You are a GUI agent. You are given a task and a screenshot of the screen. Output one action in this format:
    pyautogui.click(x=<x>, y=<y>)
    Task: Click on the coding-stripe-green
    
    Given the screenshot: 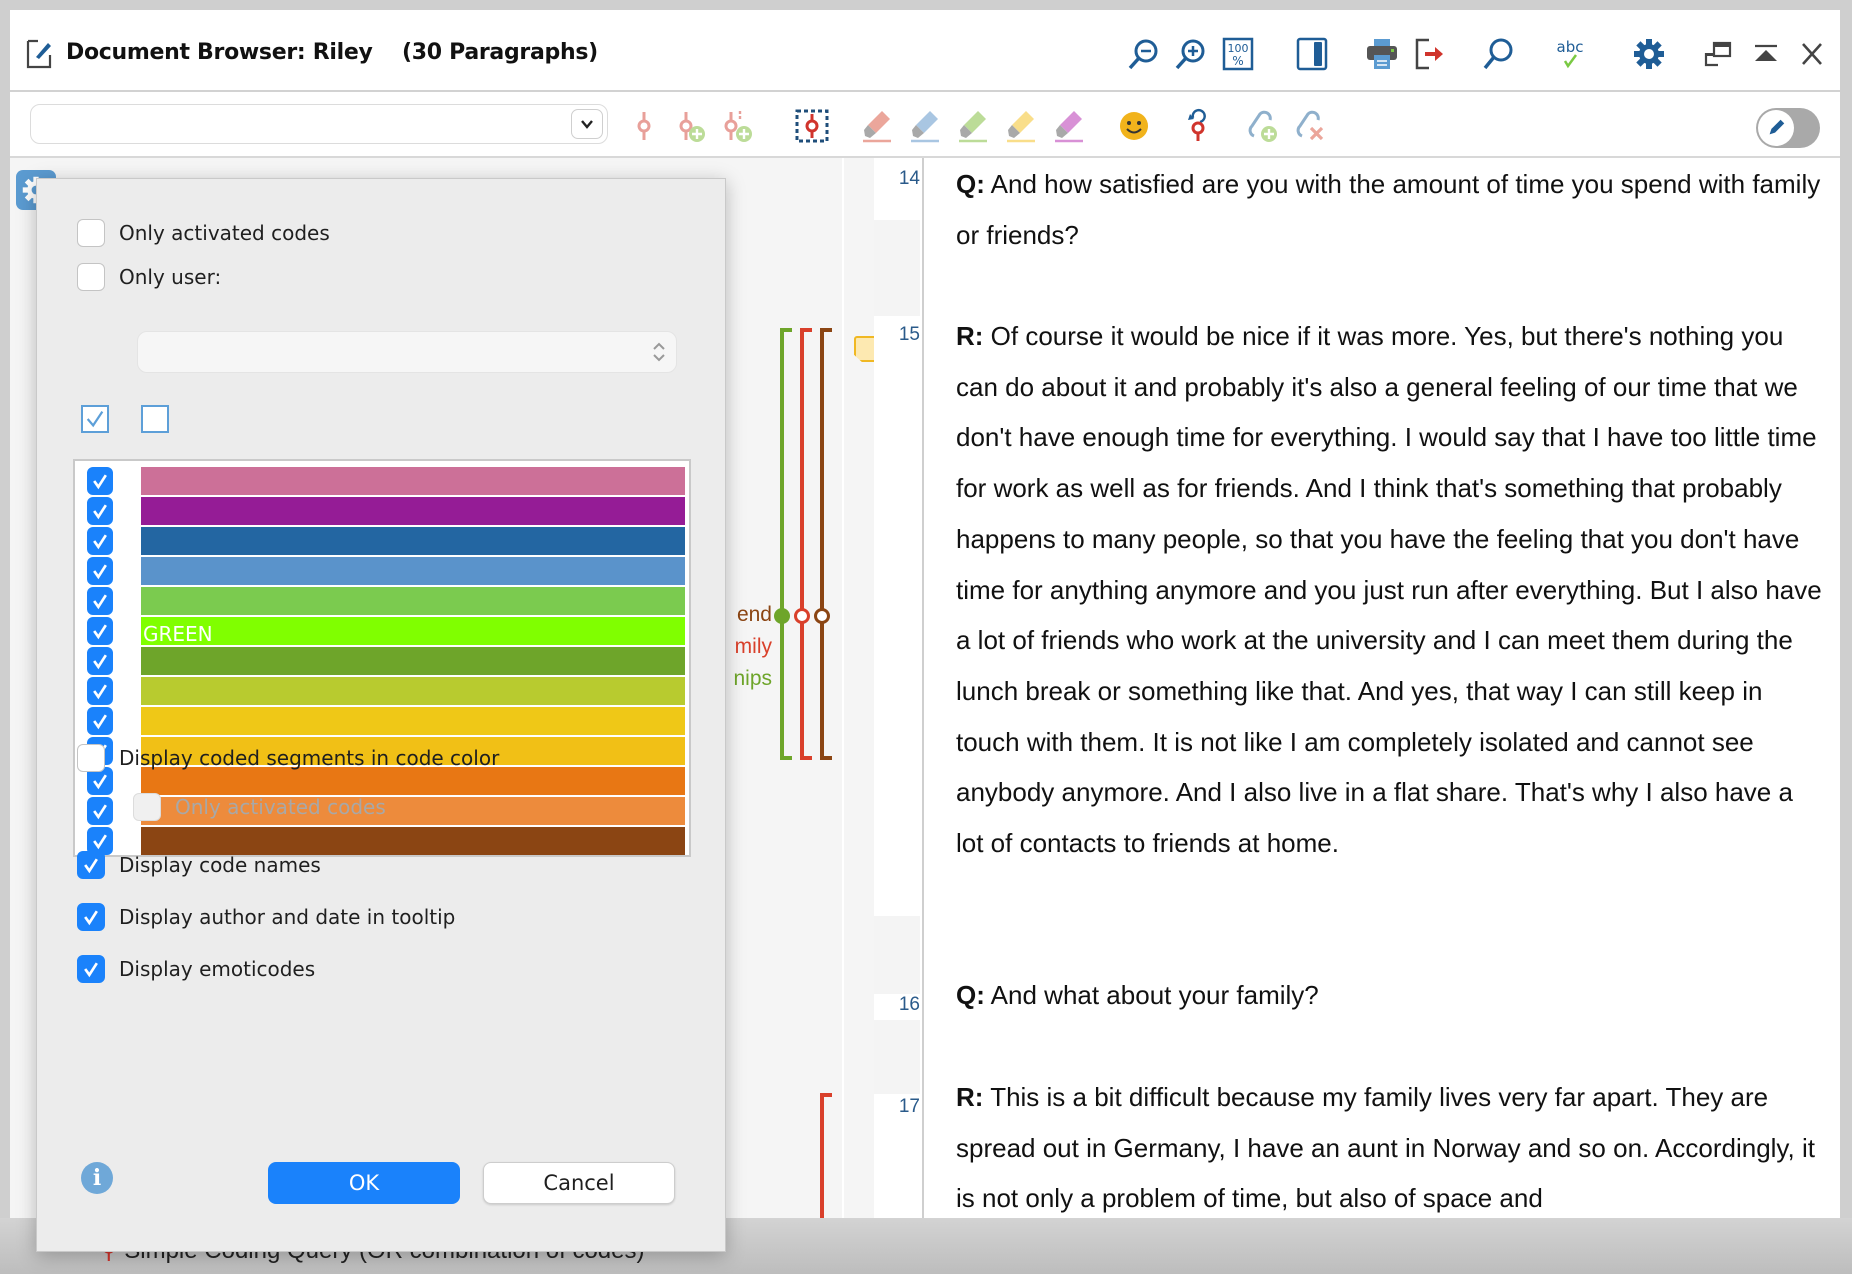 What is the action you would take?
    pyautogui.click(x=782, y=544)
    